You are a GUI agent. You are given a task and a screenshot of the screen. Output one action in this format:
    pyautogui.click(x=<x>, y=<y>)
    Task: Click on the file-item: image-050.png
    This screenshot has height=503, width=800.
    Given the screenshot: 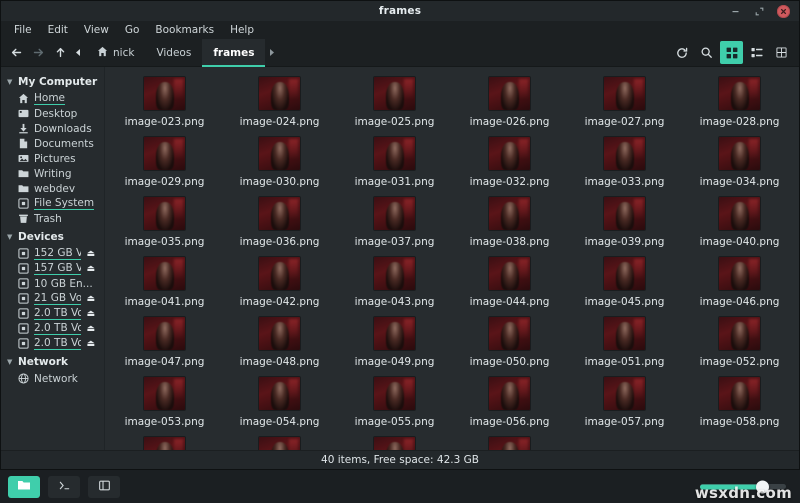 What is the action you would take?
    pyautogui.click(x=509, y=343)
    